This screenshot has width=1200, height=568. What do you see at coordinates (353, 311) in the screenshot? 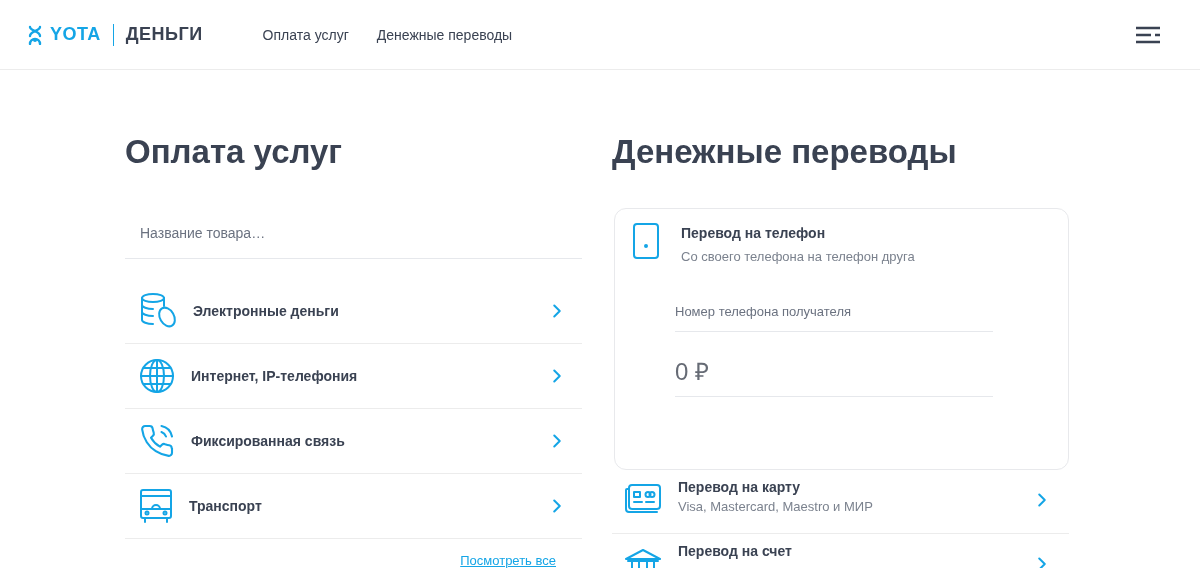
I see `service-item: Электронные деньги` at bounding box center [353, 311].